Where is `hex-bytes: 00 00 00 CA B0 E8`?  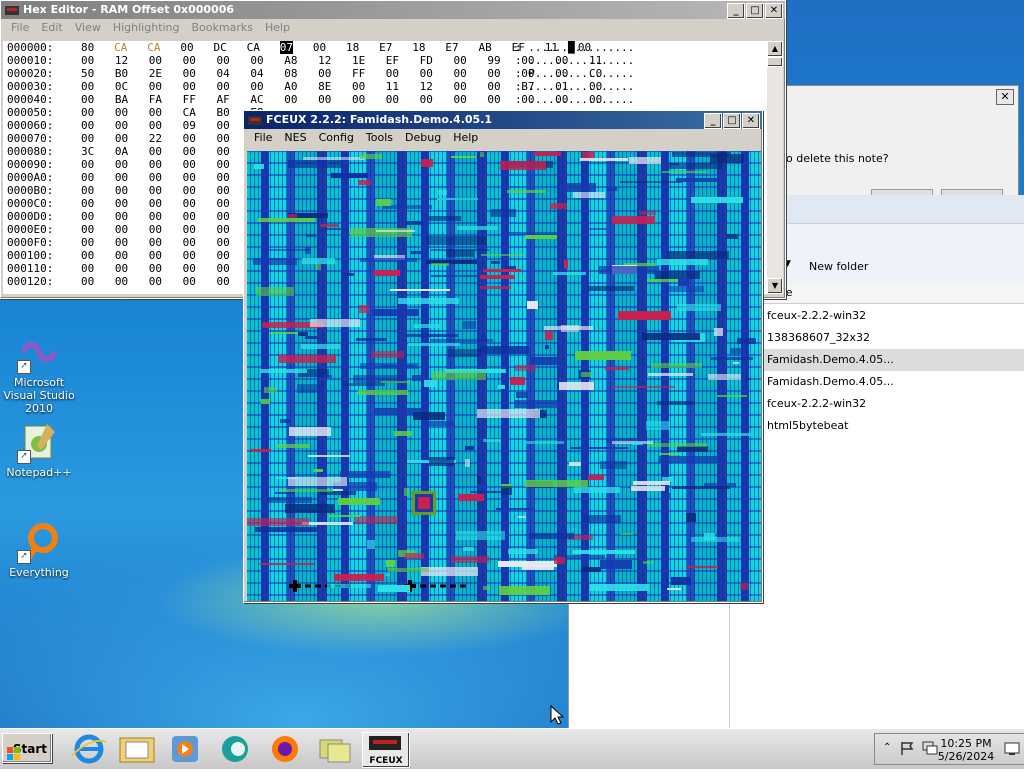 hex-bytes: 00 00 00 CA B0 E8 is located at coordinates (167, 112).